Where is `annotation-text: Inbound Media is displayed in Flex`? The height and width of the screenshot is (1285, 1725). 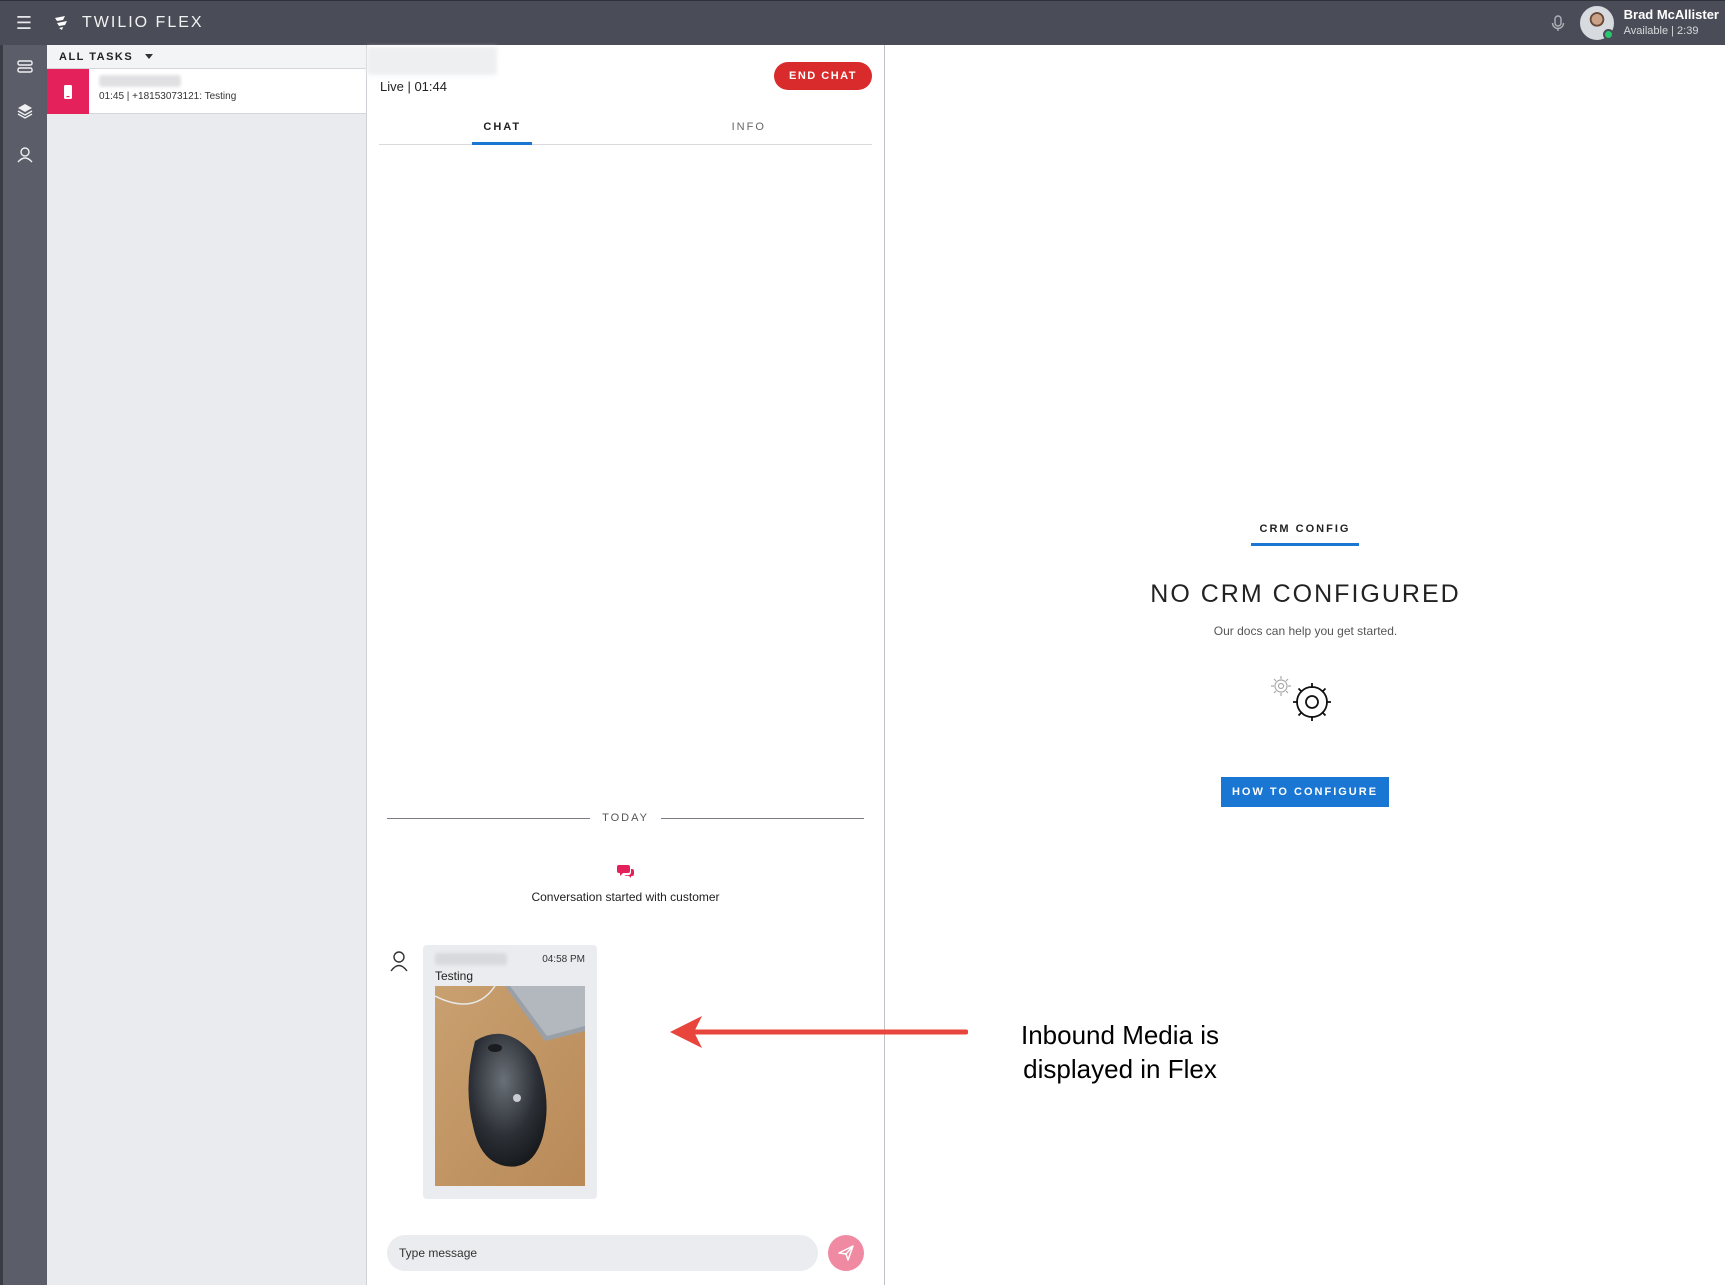 annotation-text: Inbound Media is displayed in Flex is located at coordinates (1120, 1052).